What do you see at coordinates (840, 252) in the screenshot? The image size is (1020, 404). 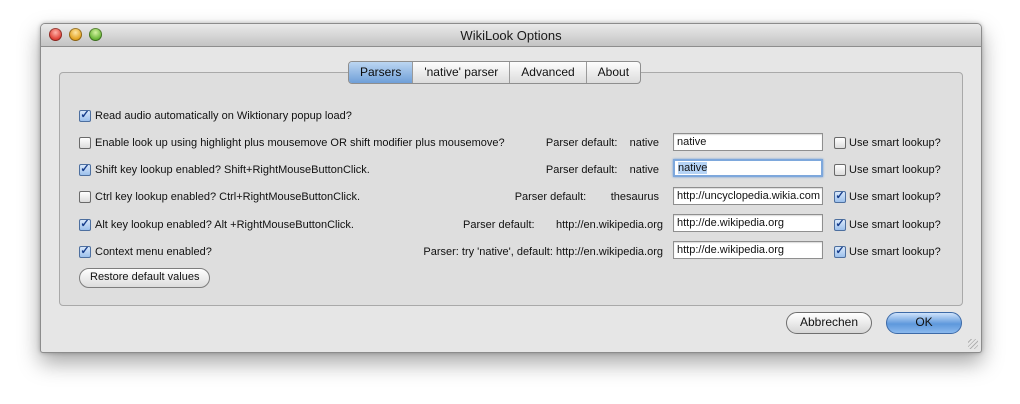 I see `context-smart-checkbox: ✓` at bounding box center [840, 252].